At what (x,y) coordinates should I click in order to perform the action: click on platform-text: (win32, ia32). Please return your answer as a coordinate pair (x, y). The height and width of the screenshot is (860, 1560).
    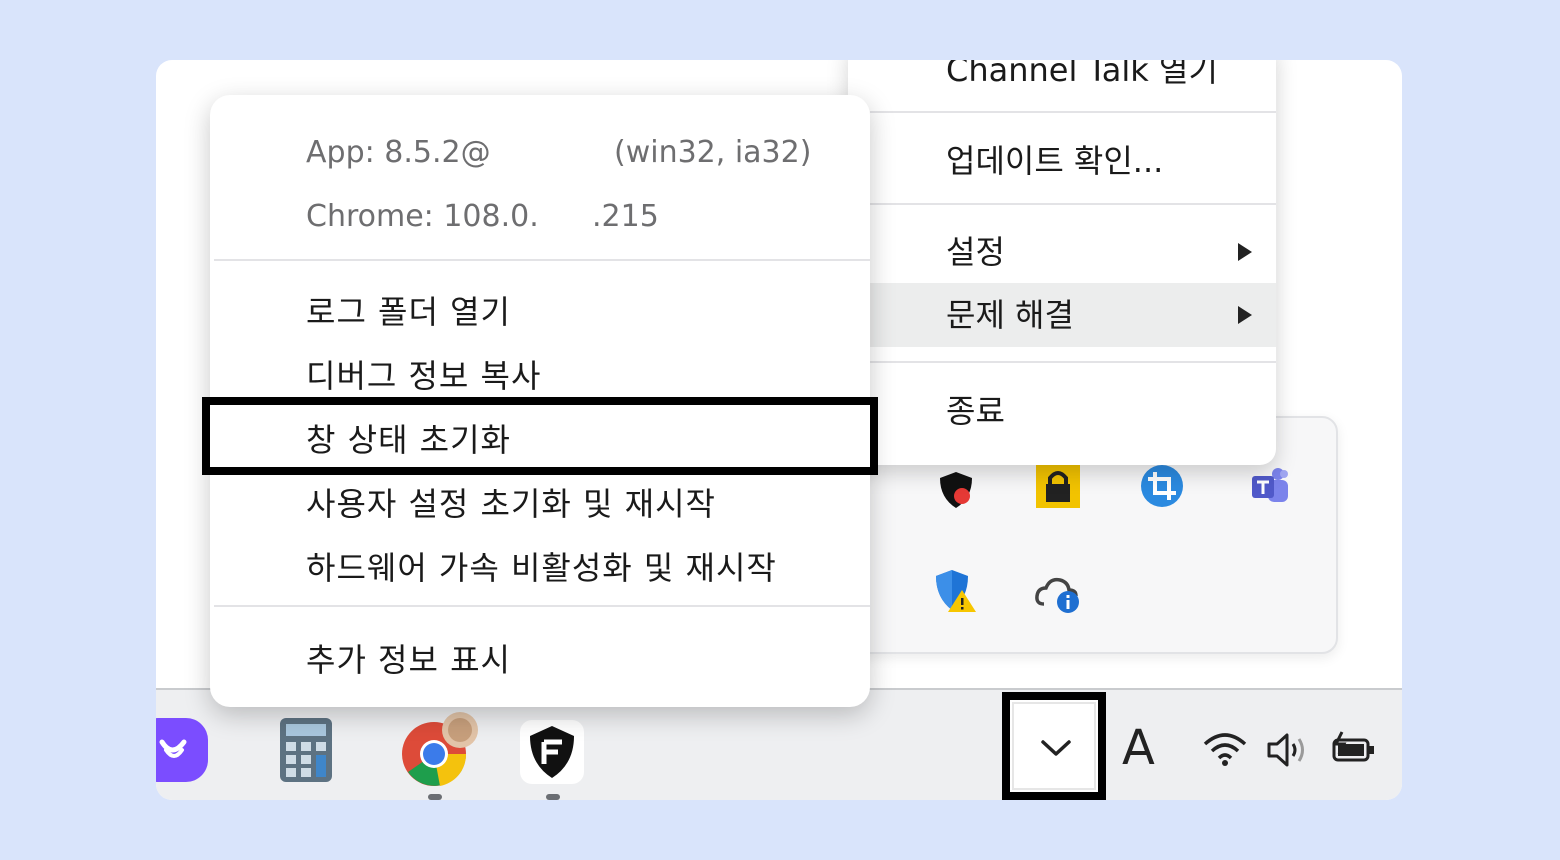
    Looking at the image, I should click on (713, 152).